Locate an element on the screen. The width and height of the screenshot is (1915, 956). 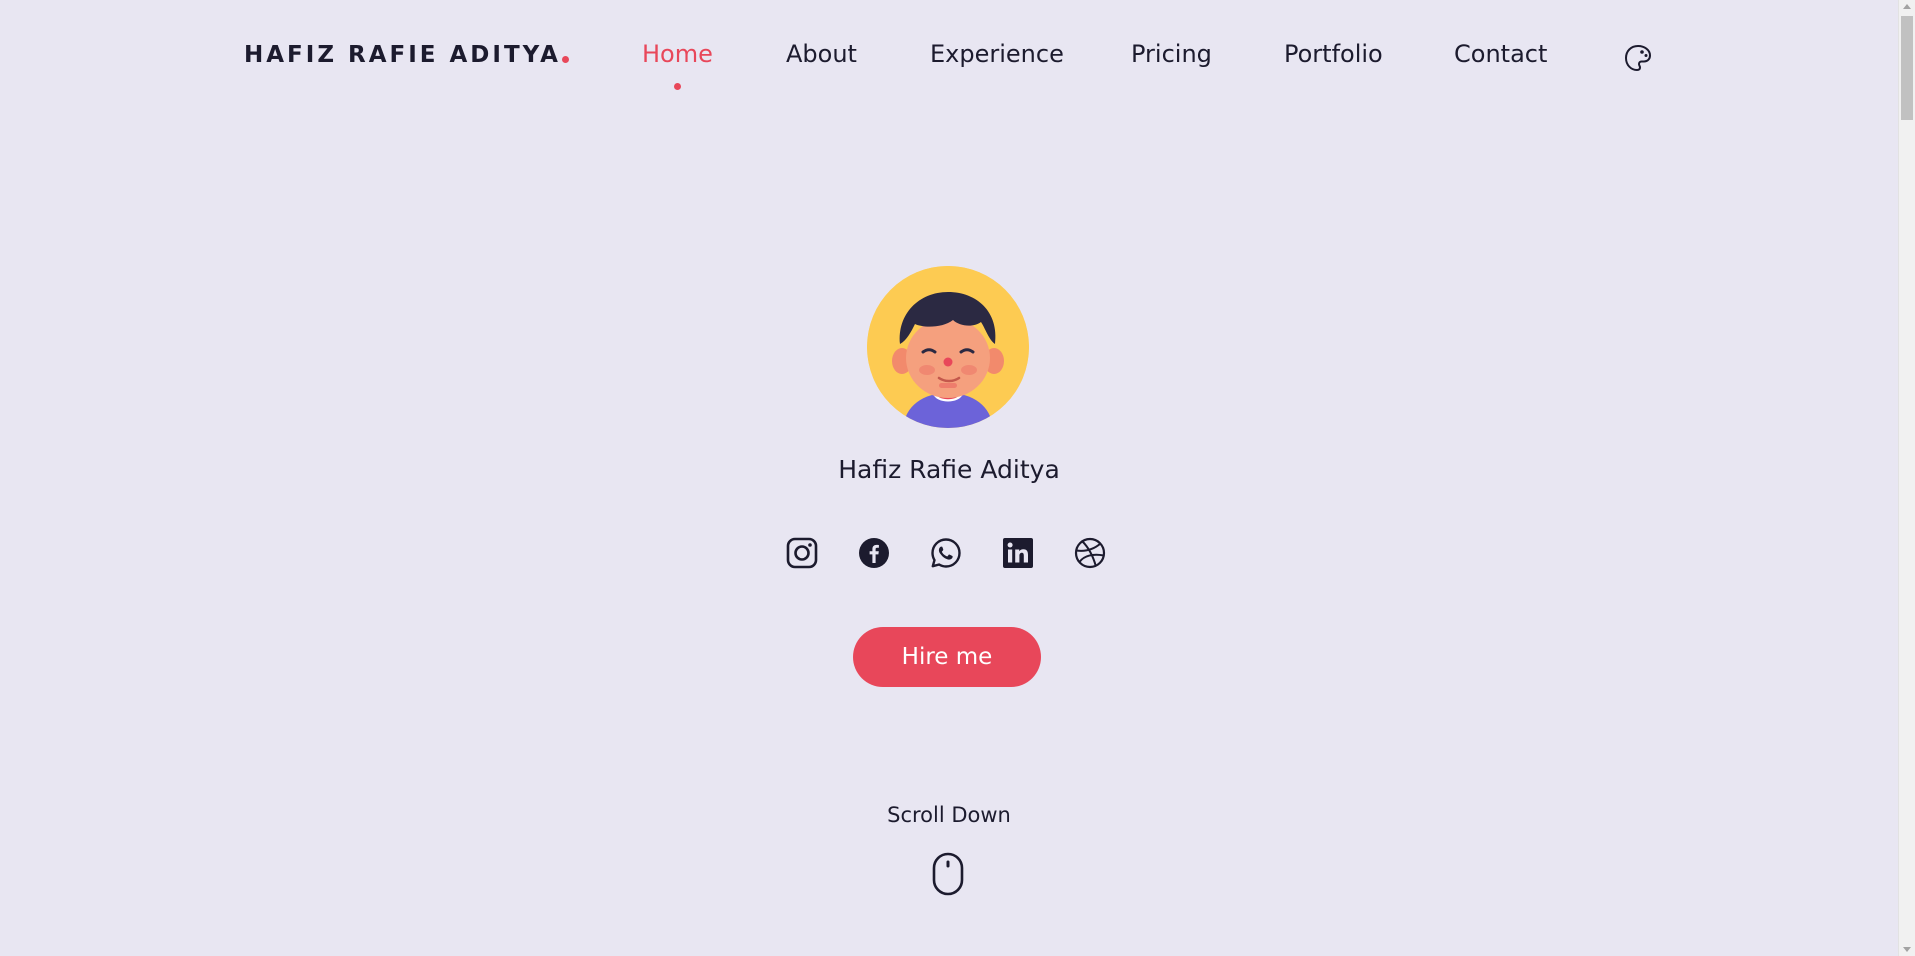
dribbble-icon is located at coordinates (1090, 553).